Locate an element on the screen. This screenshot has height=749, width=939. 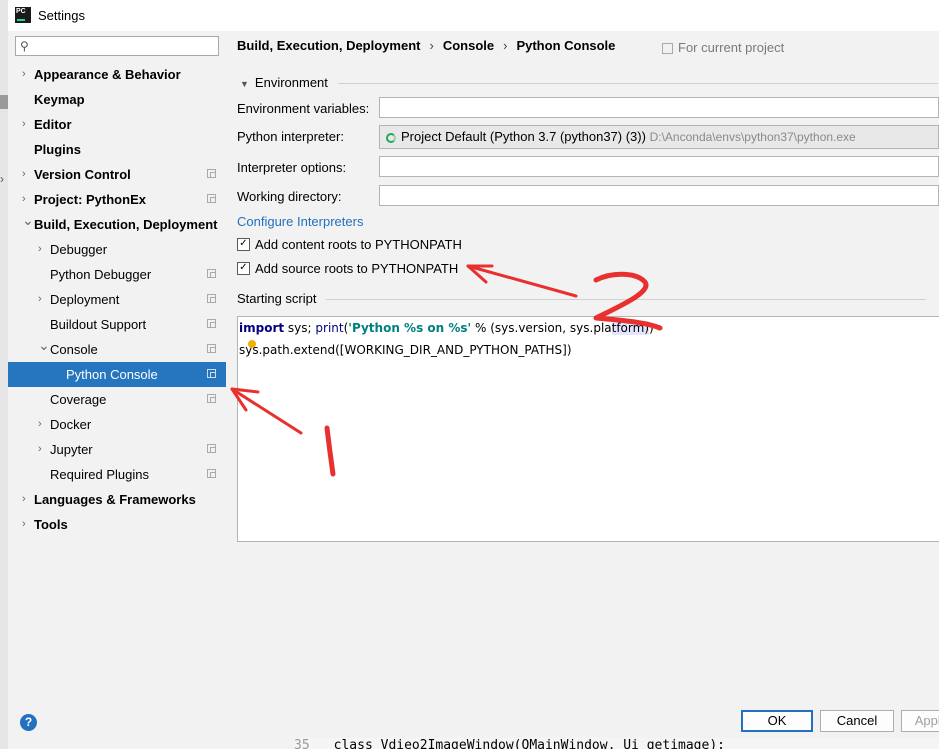
source-roots-checkbox: ✓ Add source roots to PYTHONPATH is located at coordinates (347, 268).